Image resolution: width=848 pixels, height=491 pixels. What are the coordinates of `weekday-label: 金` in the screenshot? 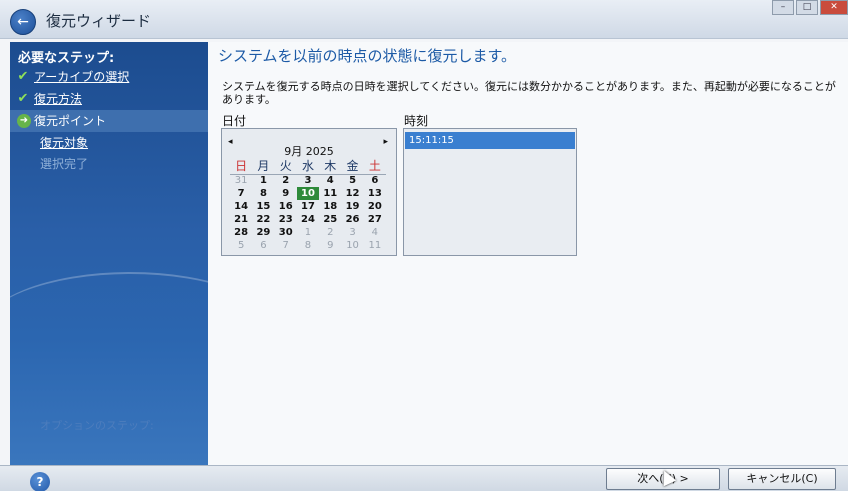 It's located at (352, 166).